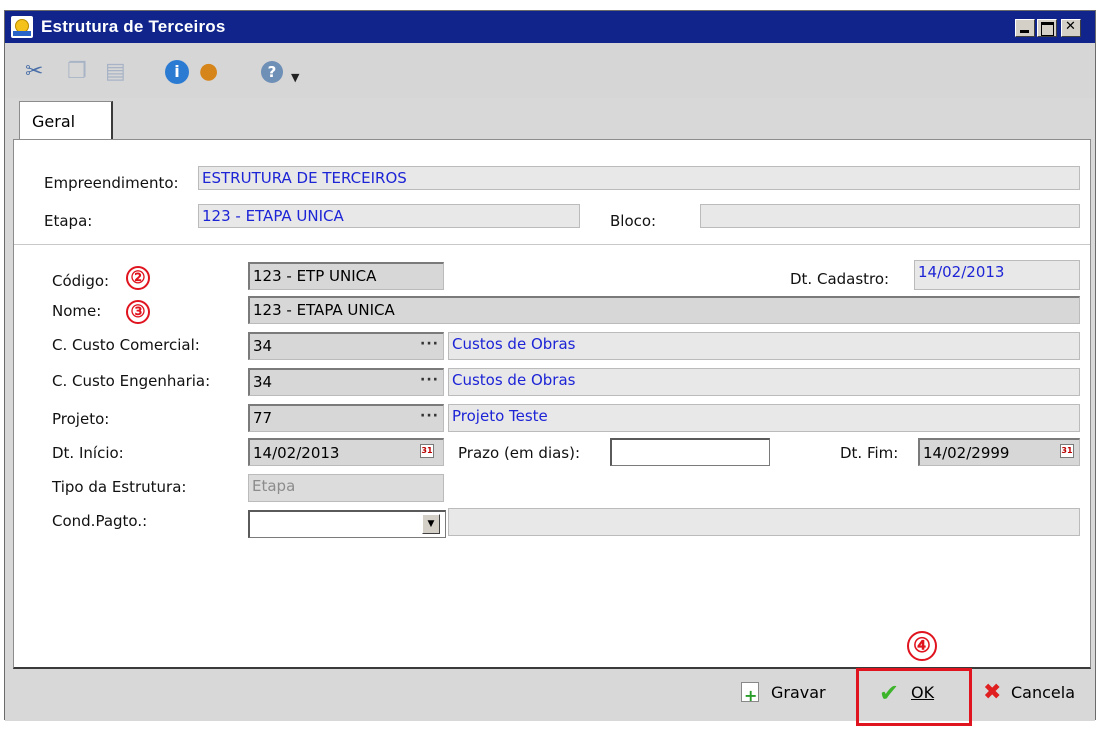 Image resolution: width=1098 pixels, height=731 pixels. I want to click on callout-2: ②, so click(138, 278).